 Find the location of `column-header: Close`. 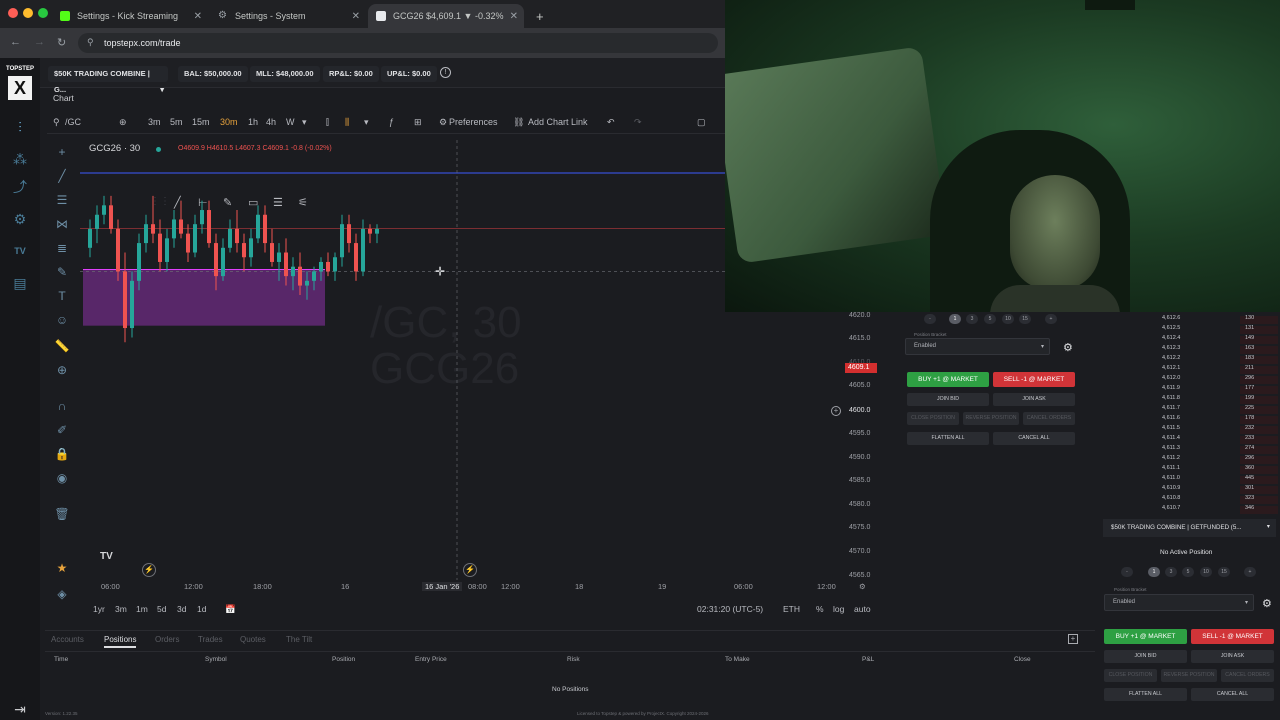

column-header: Close is located at coordinates (1022, 659).